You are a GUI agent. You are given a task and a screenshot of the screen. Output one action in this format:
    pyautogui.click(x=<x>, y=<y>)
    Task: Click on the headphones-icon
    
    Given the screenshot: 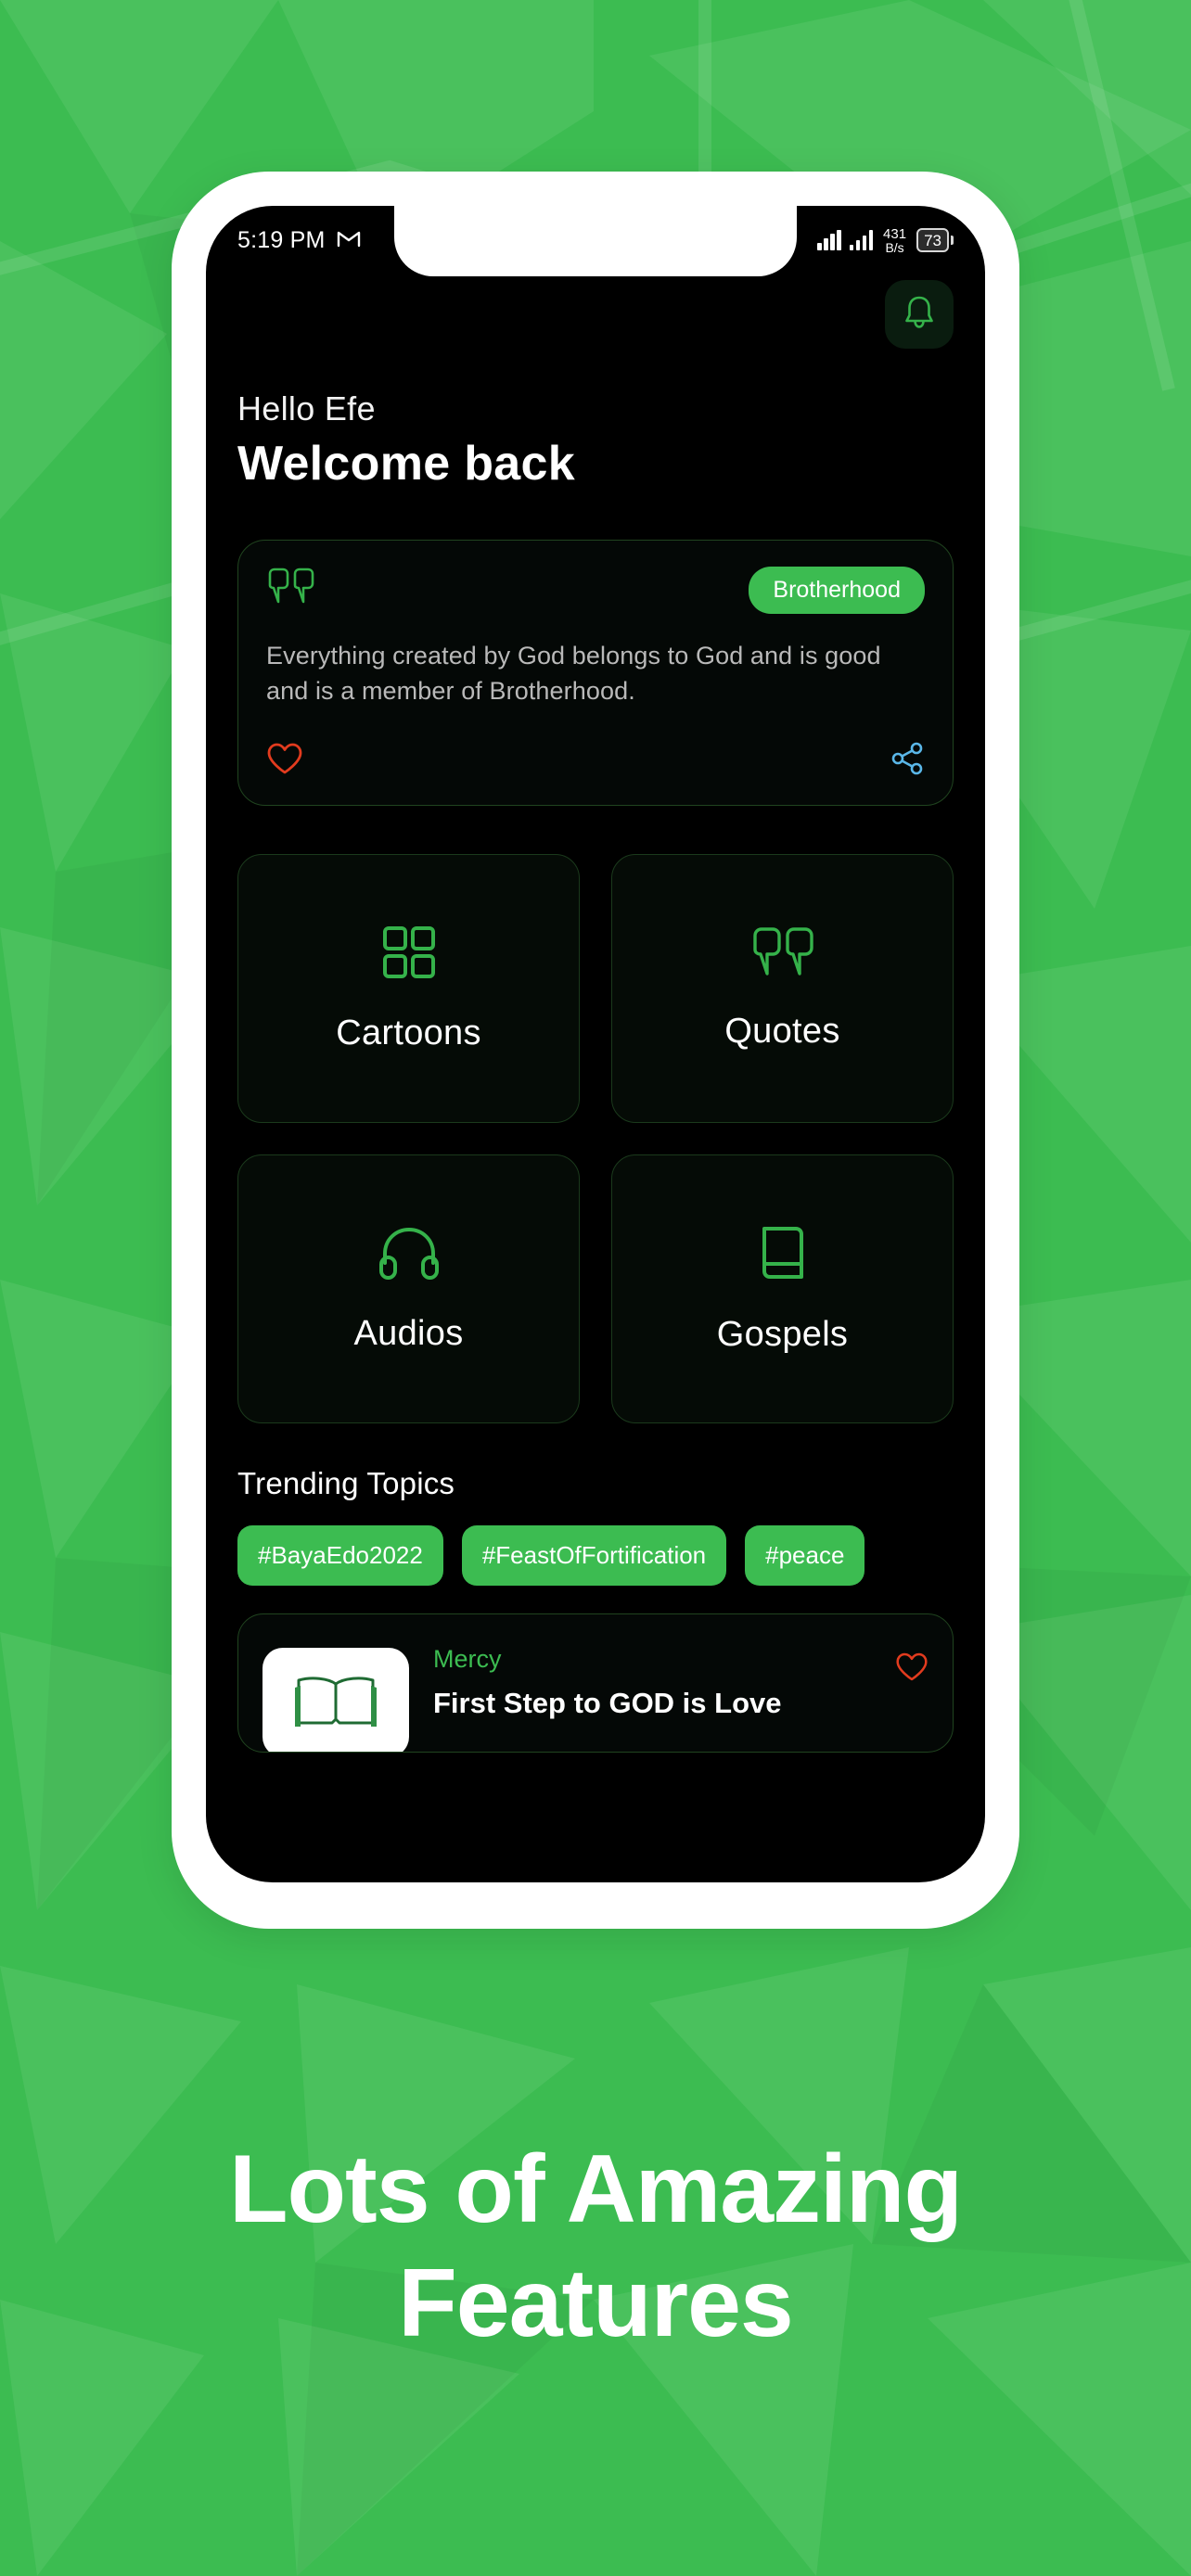 What is the action you would take?
    pyautogui.click(x=409, y=1255)
    